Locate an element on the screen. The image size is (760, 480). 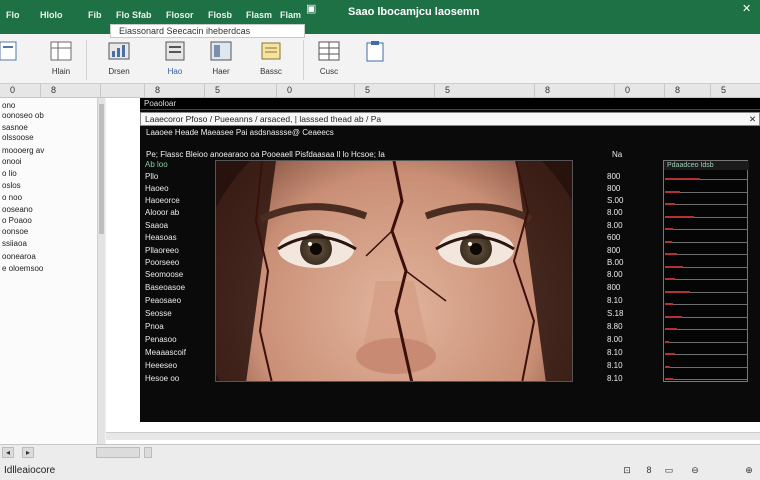
menu-item-8: Flam is located at coordinates (290, 15).